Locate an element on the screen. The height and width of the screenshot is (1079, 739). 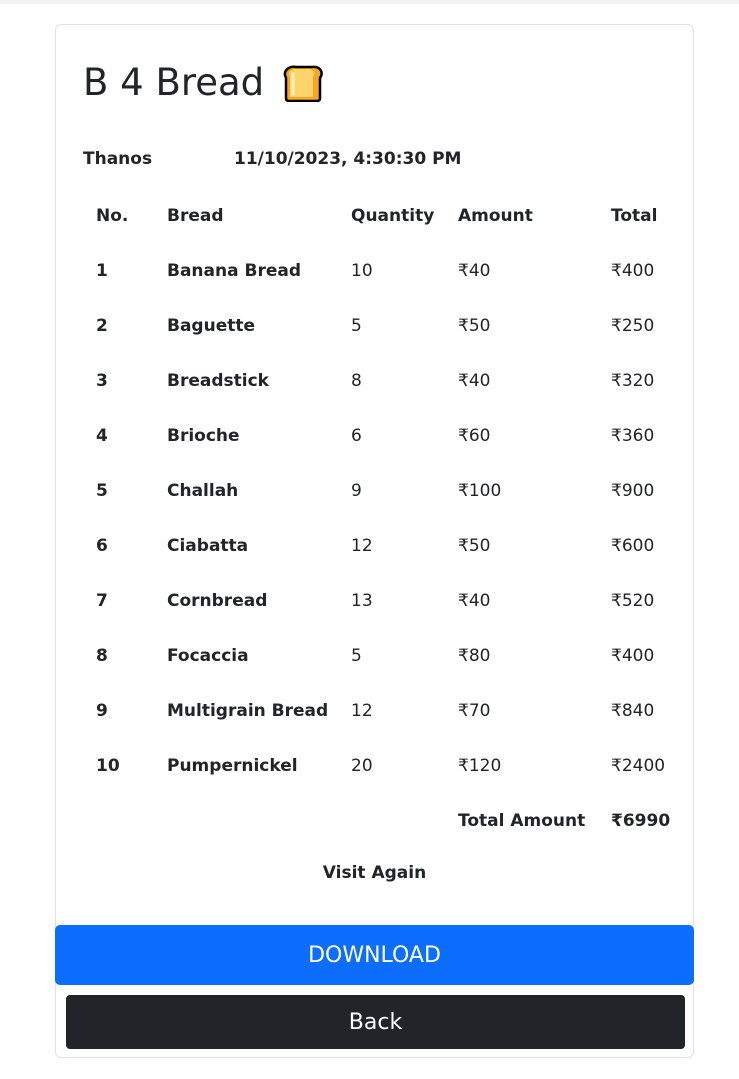
row-total: ₹840 is located at coordinates (633, 710).